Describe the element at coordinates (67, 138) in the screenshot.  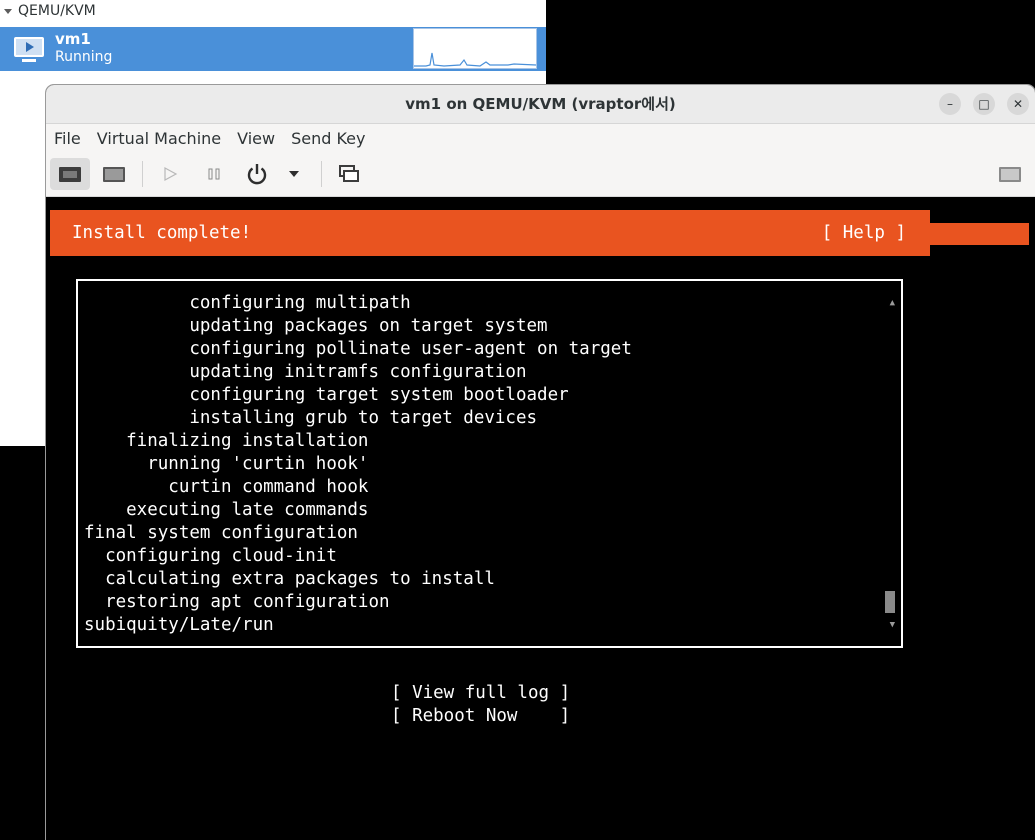
I see `menu-file: File` at that location.